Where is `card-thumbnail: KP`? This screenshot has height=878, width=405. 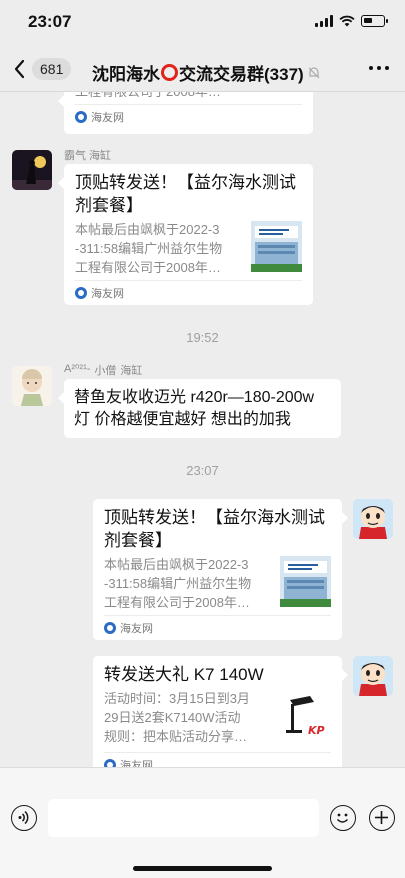 card-thumbnail: KP is located at coordinates (305, 715).